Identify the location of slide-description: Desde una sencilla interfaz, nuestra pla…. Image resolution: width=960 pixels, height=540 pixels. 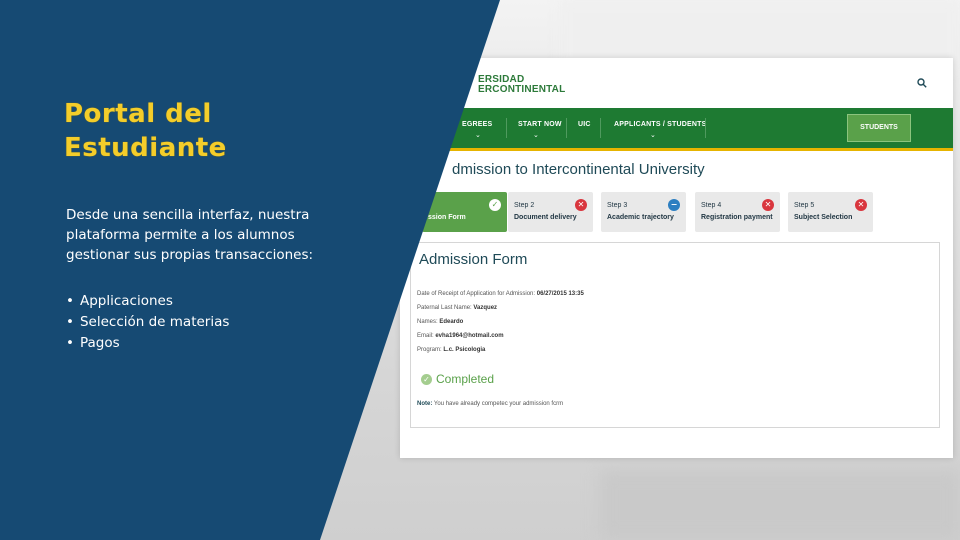
(190, 235).